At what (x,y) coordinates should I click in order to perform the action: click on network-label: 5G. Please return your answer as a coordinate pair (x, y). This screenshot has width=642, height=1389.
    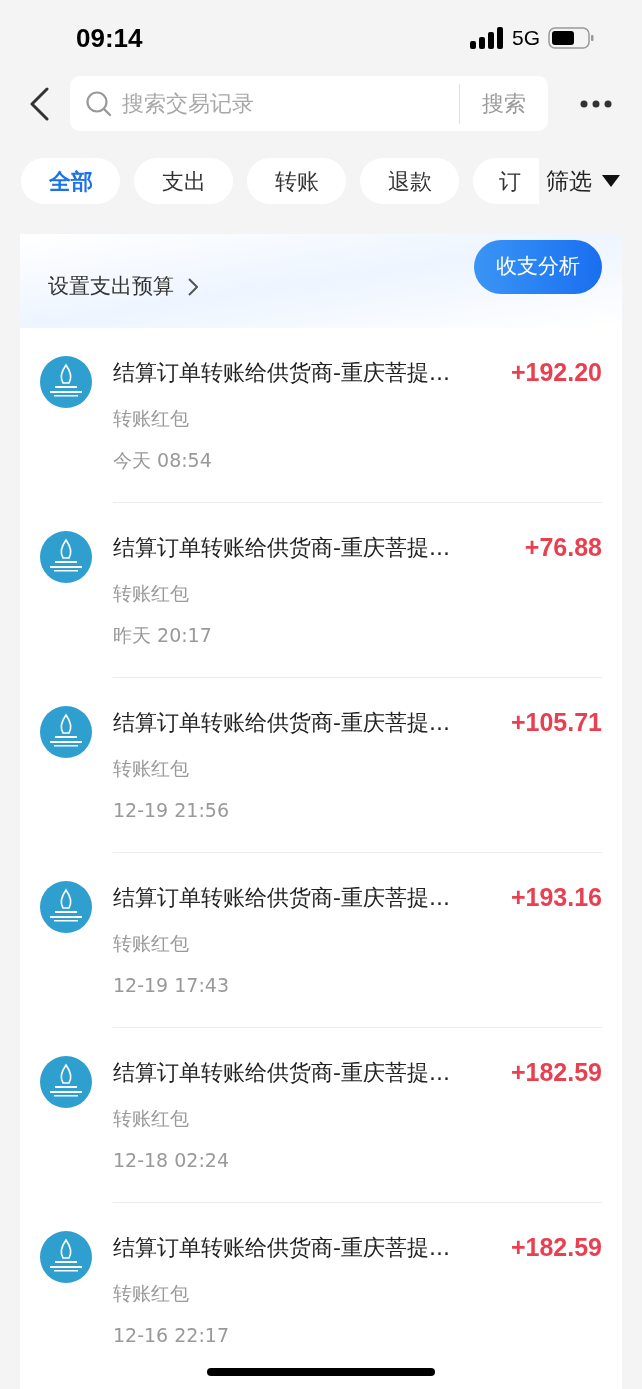
    Looking at the image, I should click on (526, 38).